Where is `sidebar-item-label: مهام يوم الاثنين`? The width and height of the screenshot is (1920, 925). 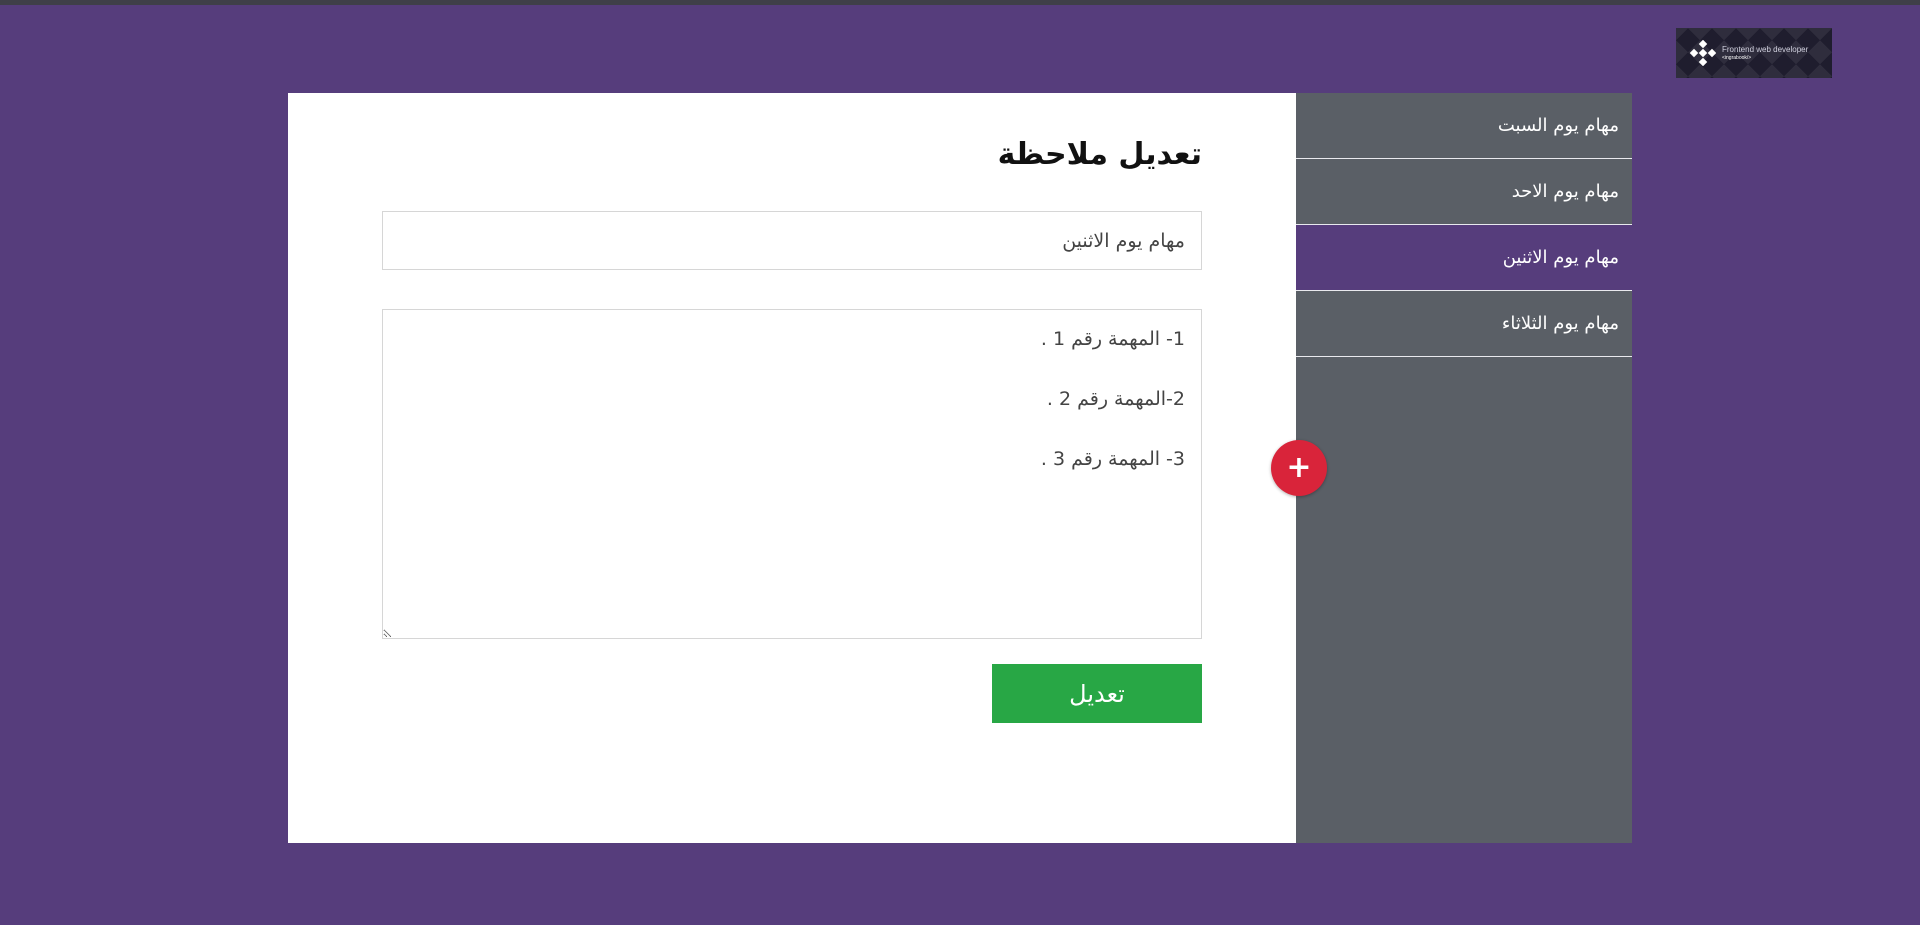 sidebar-item-label: مهام يوم الاثنين is located at coordinates (1560, 257).